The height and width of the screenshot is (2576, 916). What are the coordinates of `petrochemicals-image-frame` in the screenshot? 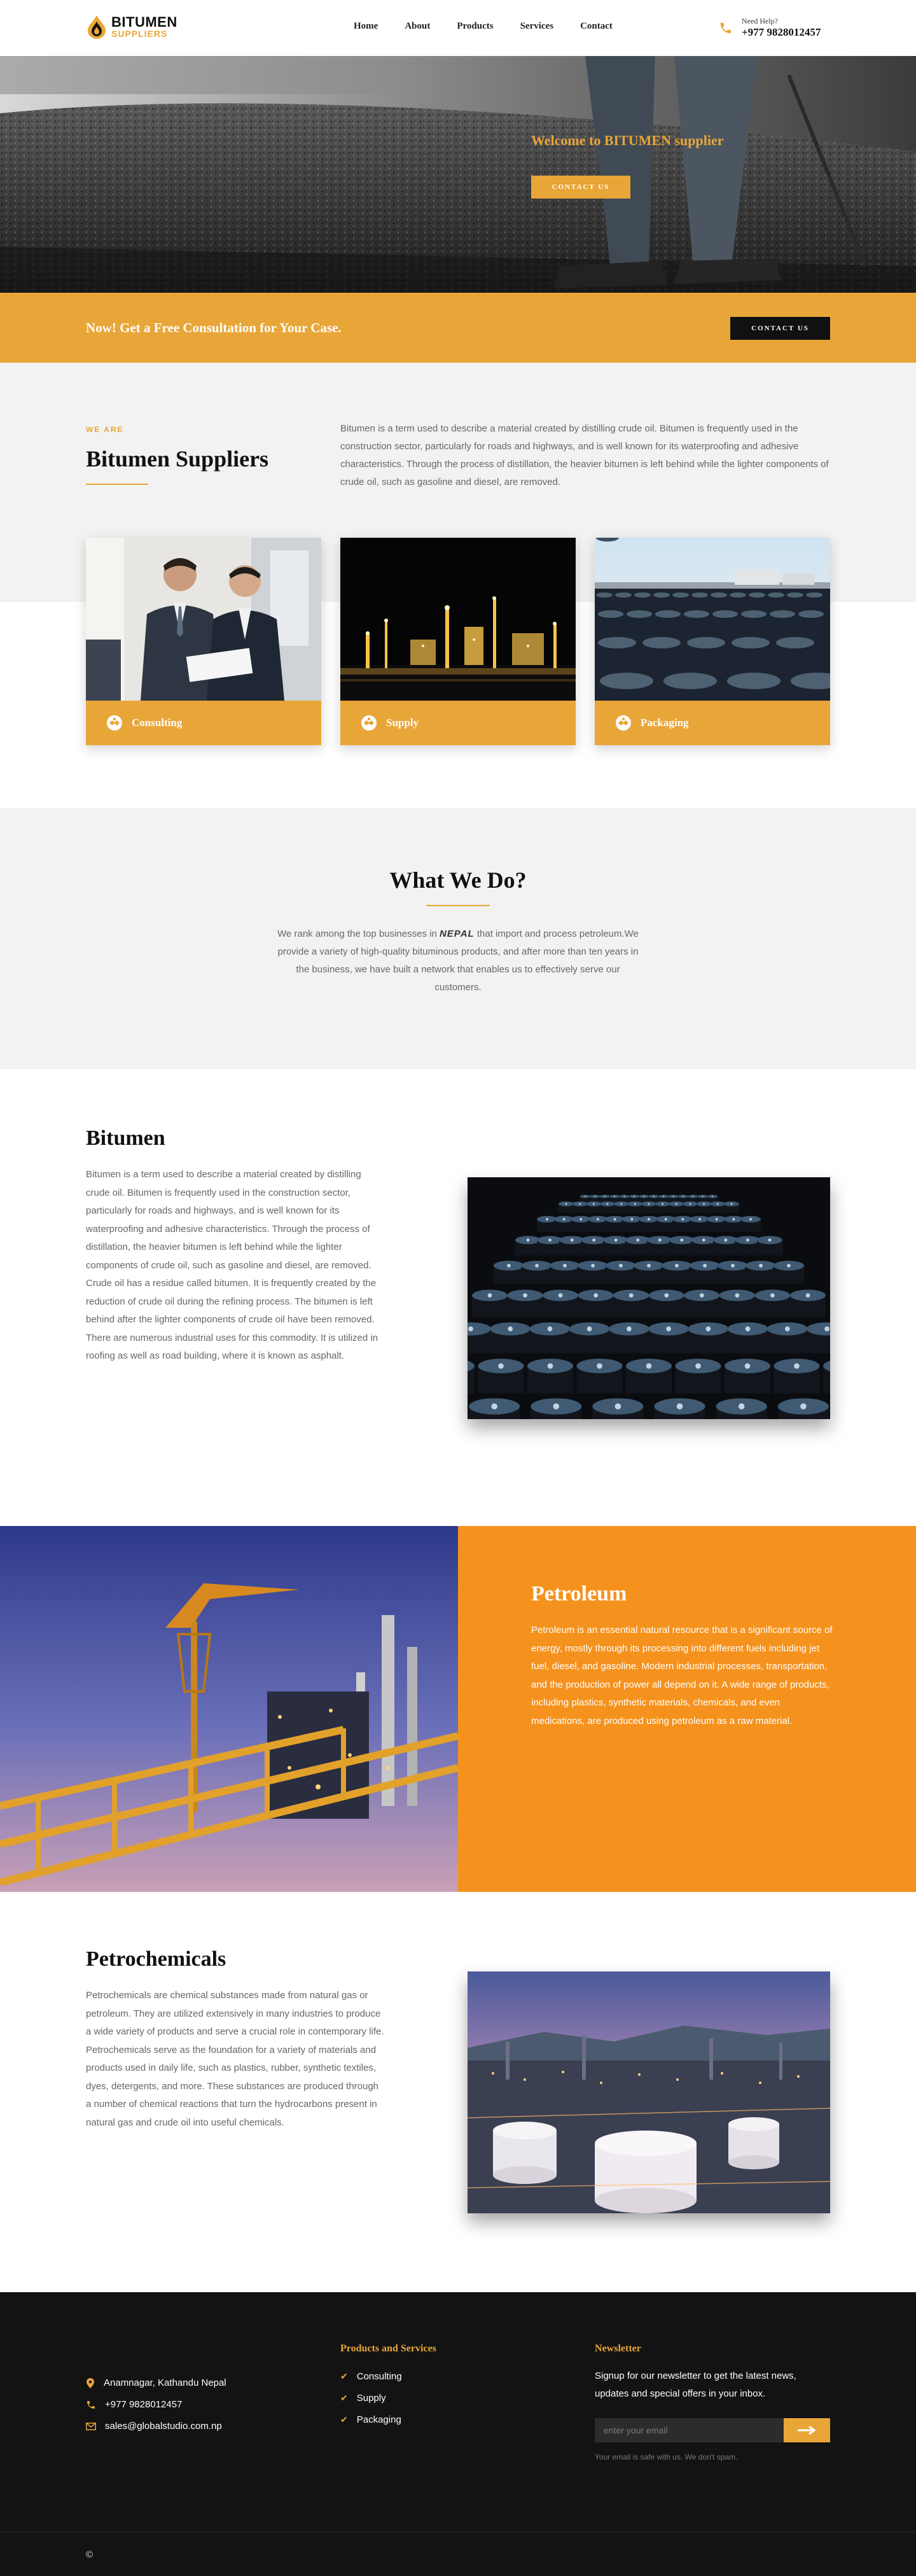 It's located at (649, 2092).